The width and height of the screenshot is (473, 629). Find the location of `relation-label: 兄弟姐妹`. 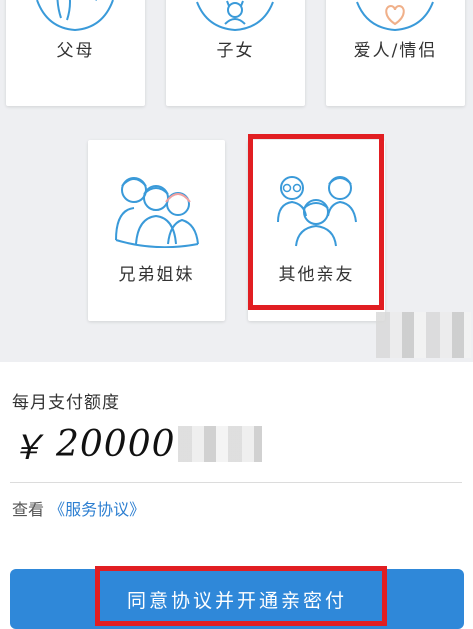

relation-label: 兄弟姐妹 is located at coordinates (156, 275).